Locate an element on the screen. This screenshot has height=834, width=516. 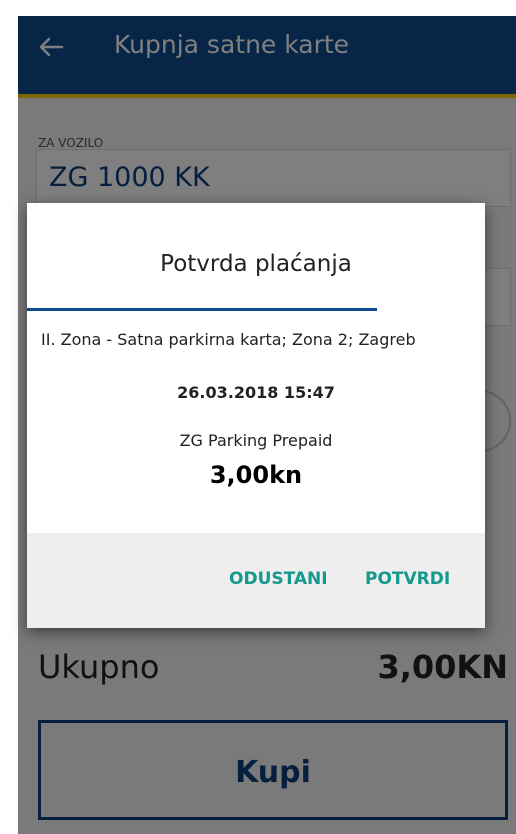
dialog-actions: ODUSTANI POTVRDI is located at coordinates (256, 580).